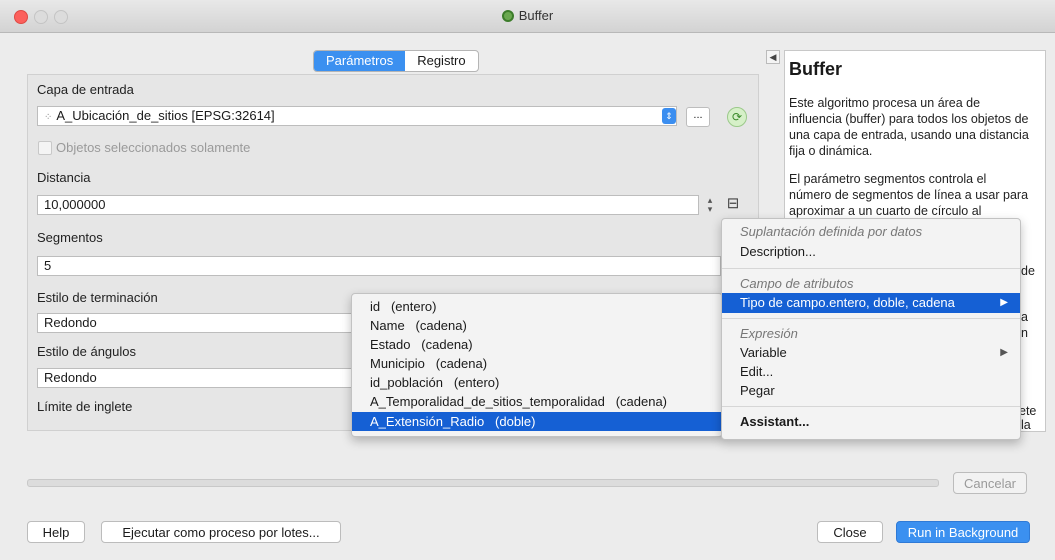  I want to click on segments-label: Segmentos, so click(70, 237).